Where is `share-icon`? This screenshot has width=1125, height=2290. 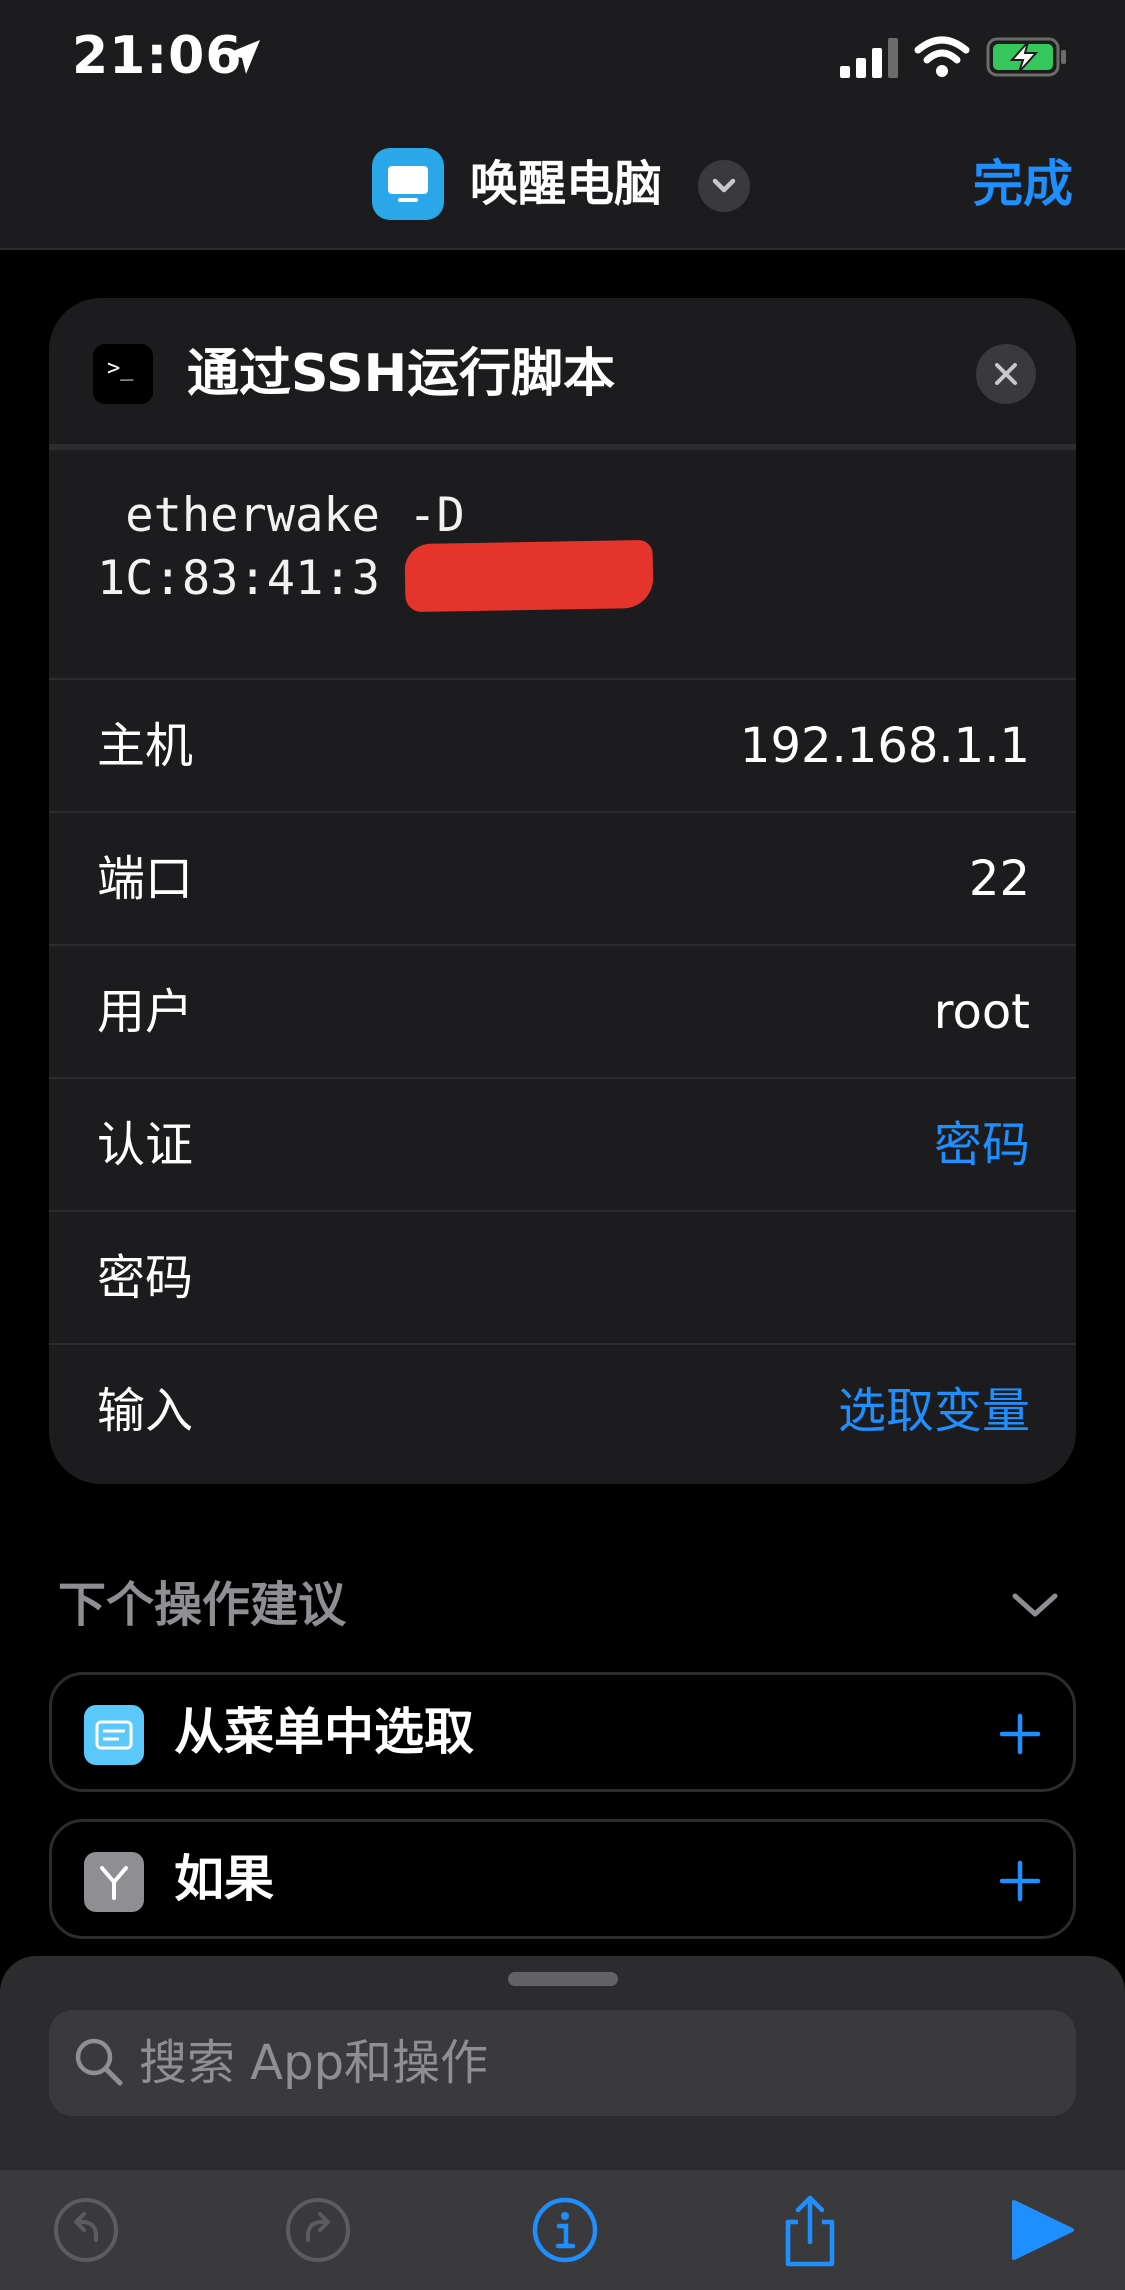 share-icon is located at coordinates (810, 2230).